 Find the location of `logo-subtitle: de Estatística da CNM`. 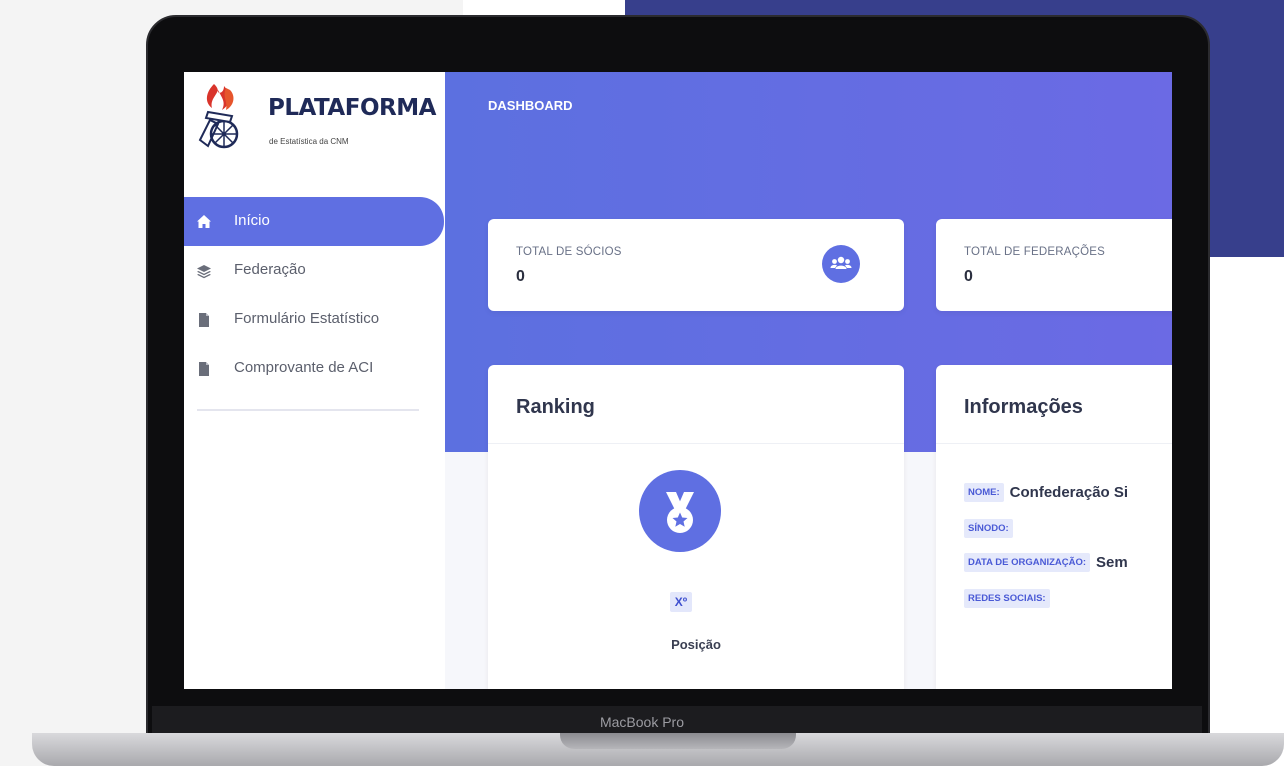

logo-subtitle: de Estatística da CNM is located at coordinates (309, 141).